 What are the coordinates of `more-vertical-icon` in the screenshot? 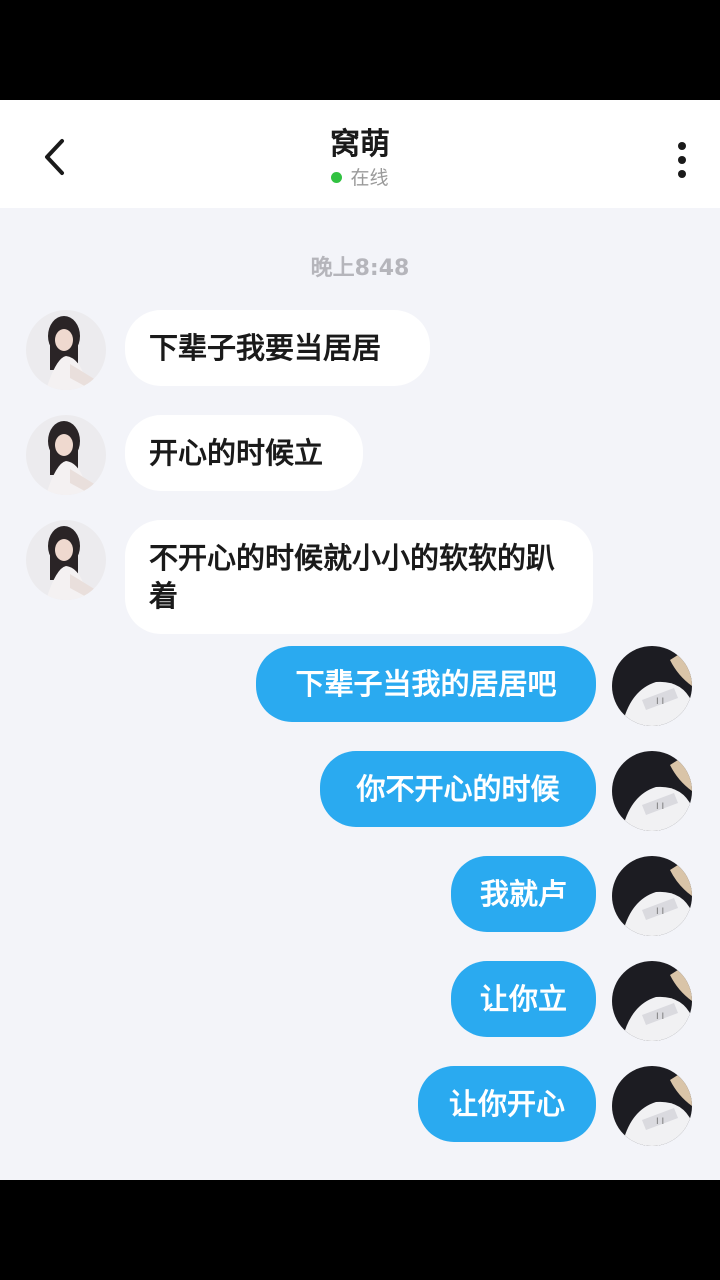 It's located at (682, 160).